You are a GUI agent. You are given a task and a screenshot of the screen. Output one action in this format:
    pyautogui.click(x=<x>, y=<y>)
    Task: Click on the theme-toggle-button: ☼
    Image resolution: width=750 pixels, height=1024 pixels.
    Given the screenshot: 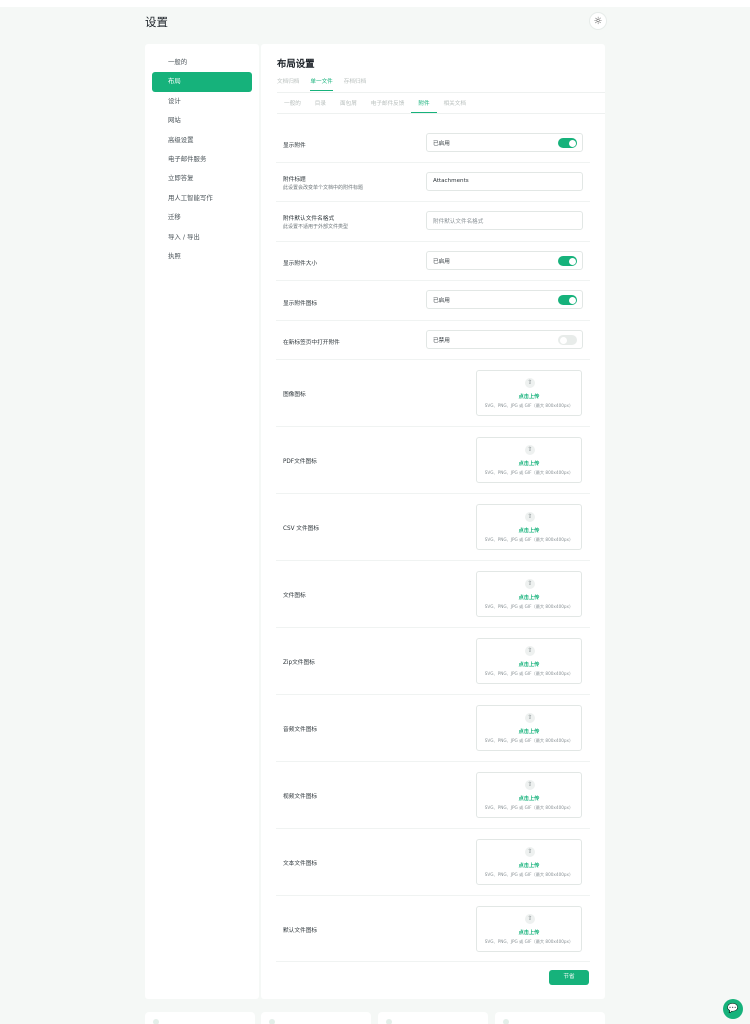 What is the action you would take?
    pyautogui.click(x=598, y=21)
    